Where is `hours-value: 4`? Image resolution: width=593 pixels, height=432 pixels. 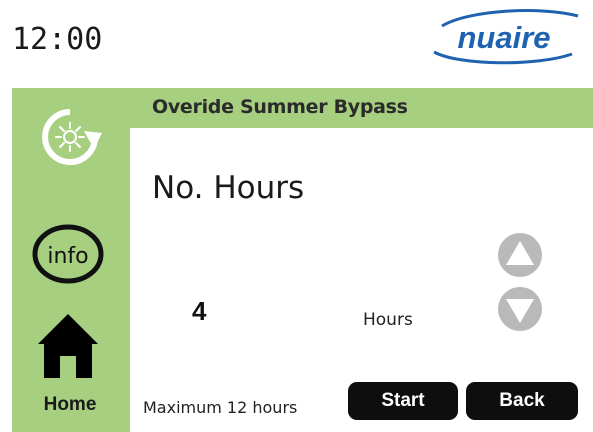
hours-value: 4 is located at coordinates (199, 311).